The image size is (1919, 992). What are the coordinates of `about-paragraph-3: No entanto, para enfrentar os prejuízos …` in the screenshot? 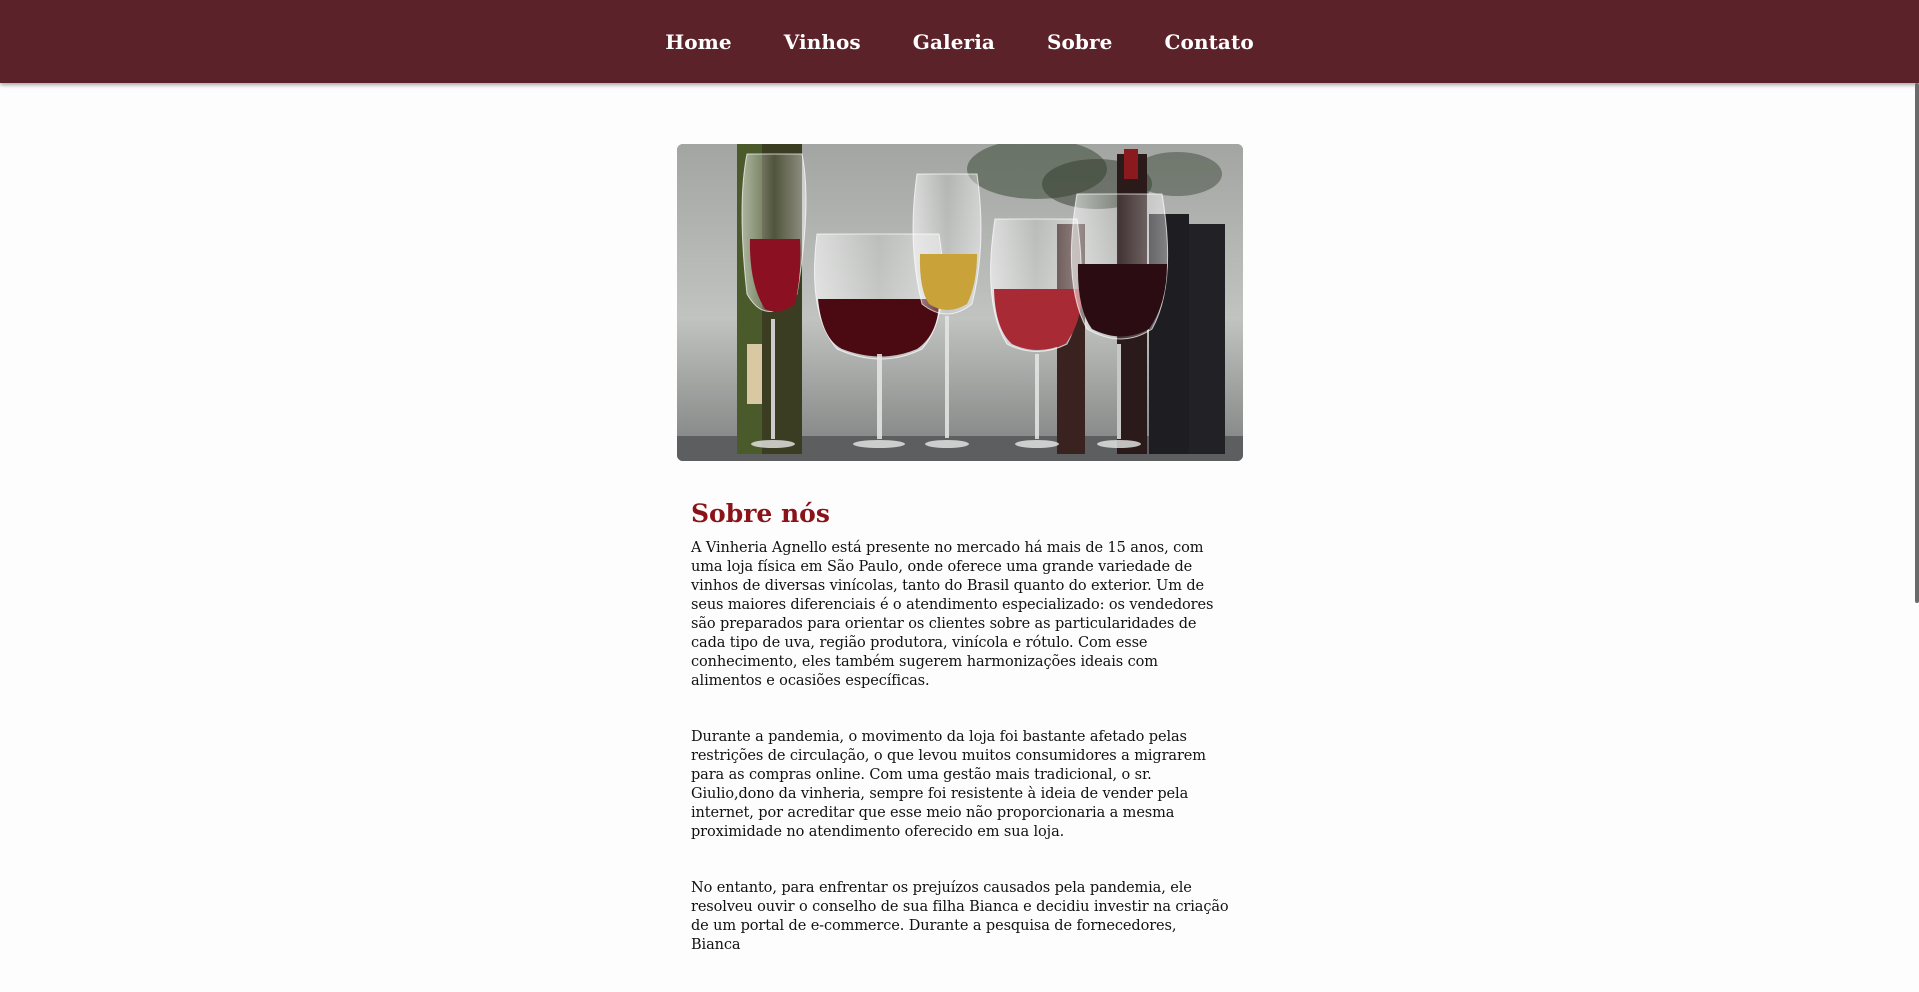 It's located at (960, 916).